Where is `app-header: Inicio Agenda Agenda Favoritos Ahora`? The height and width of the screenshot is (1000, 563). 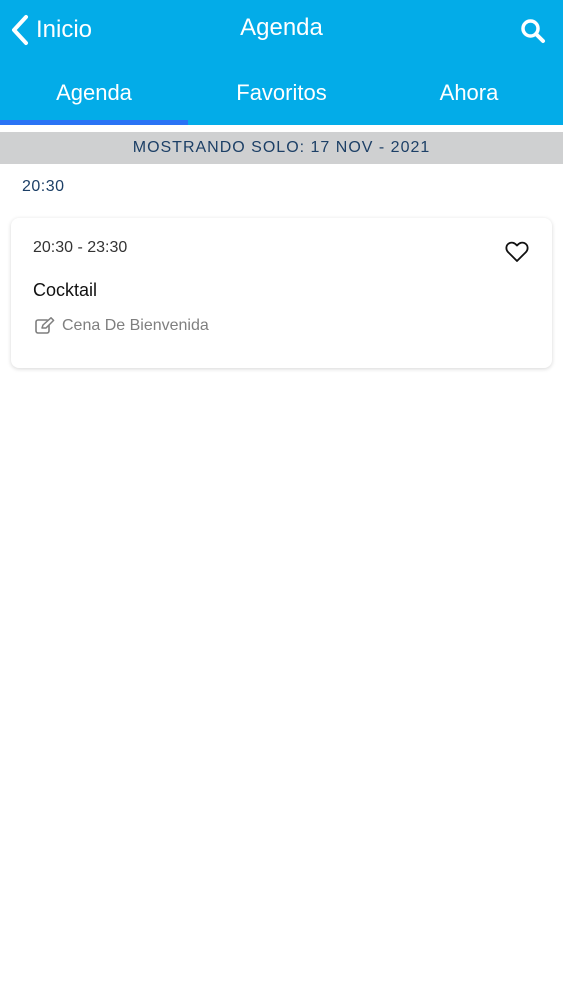
app-header: Inicio Agenda Agenda Favoritos Ahora is located at coordinates (281, 62).